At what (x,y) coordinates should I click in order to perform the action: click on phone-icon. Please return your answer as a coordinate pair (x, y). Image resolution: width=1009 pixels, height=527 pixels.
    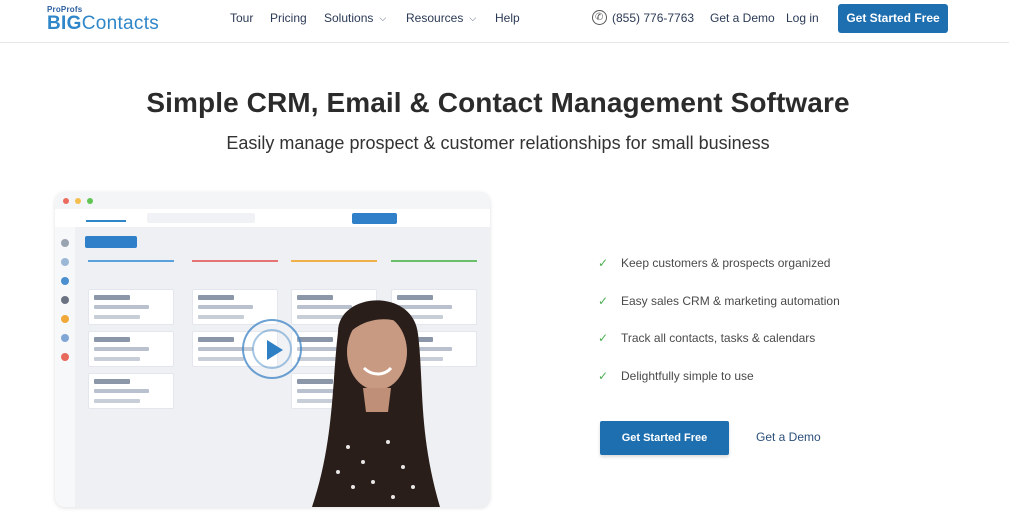
    Looking at the image, I should click on (599, 17).